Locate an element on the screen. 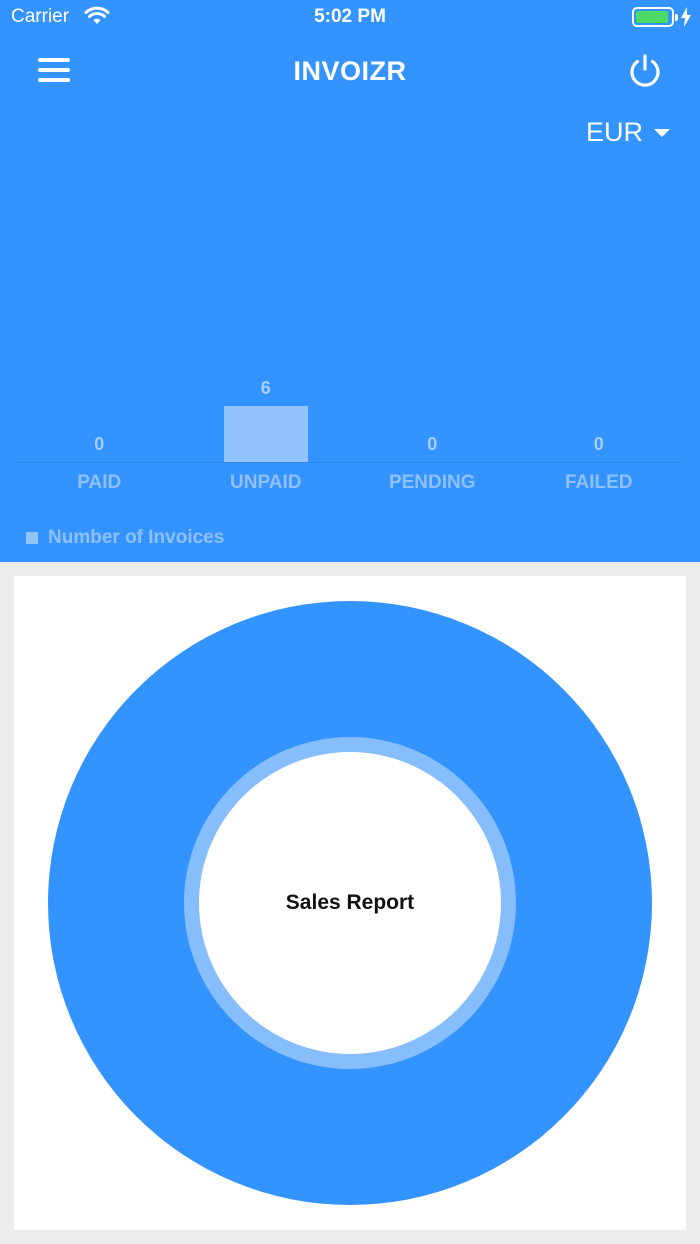 The height and width of the screenshot is (1244, 700). status-bar: Carrier 5:02 PM is located at coordinates (350, 20).